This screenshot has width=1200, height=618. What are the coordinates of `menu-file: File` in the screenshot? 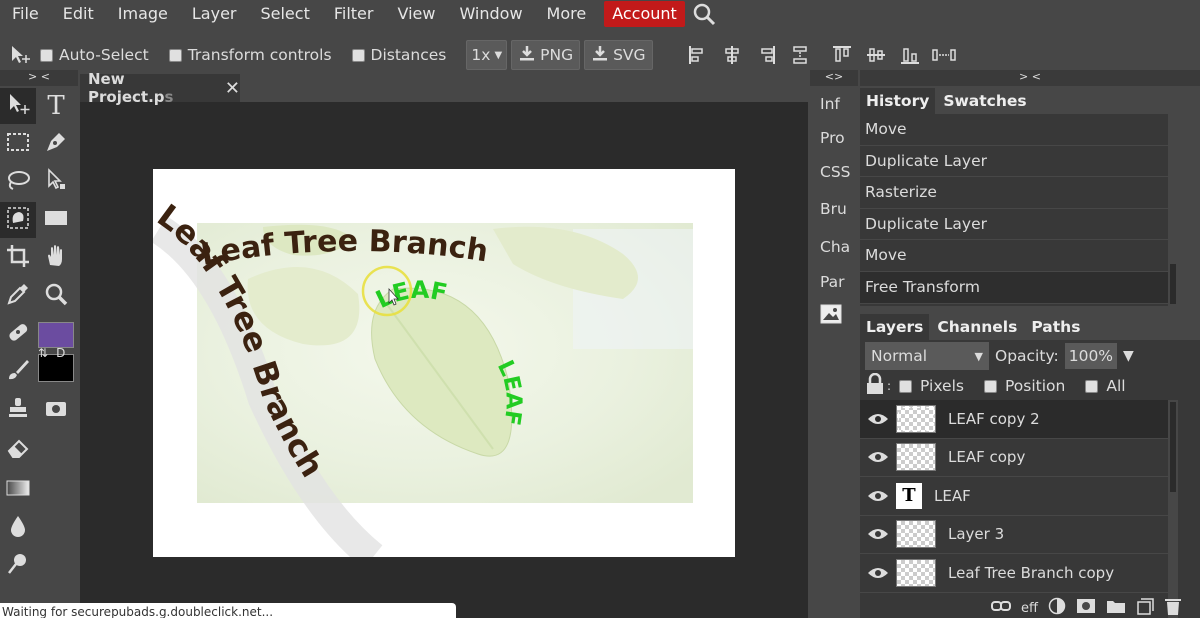 It's located at (25, 14).